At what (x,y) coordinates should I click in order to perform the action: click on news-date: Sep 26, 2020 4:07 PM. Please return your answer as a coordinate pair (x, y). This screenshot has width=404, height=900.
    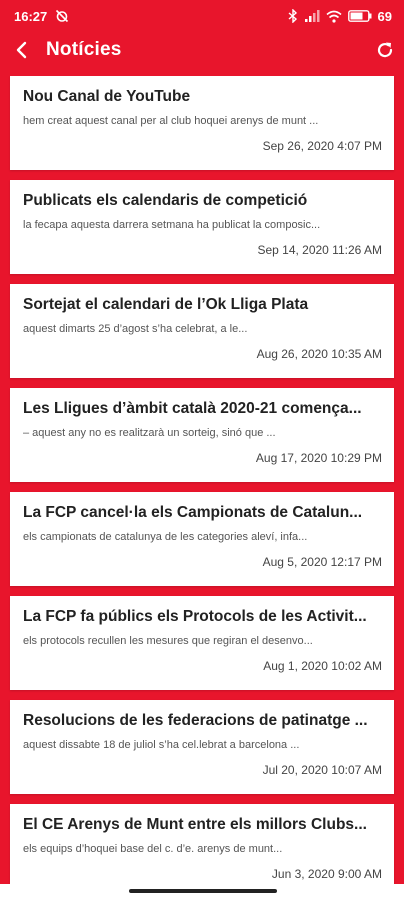
    Looking at the image, I should click on (322, 146).